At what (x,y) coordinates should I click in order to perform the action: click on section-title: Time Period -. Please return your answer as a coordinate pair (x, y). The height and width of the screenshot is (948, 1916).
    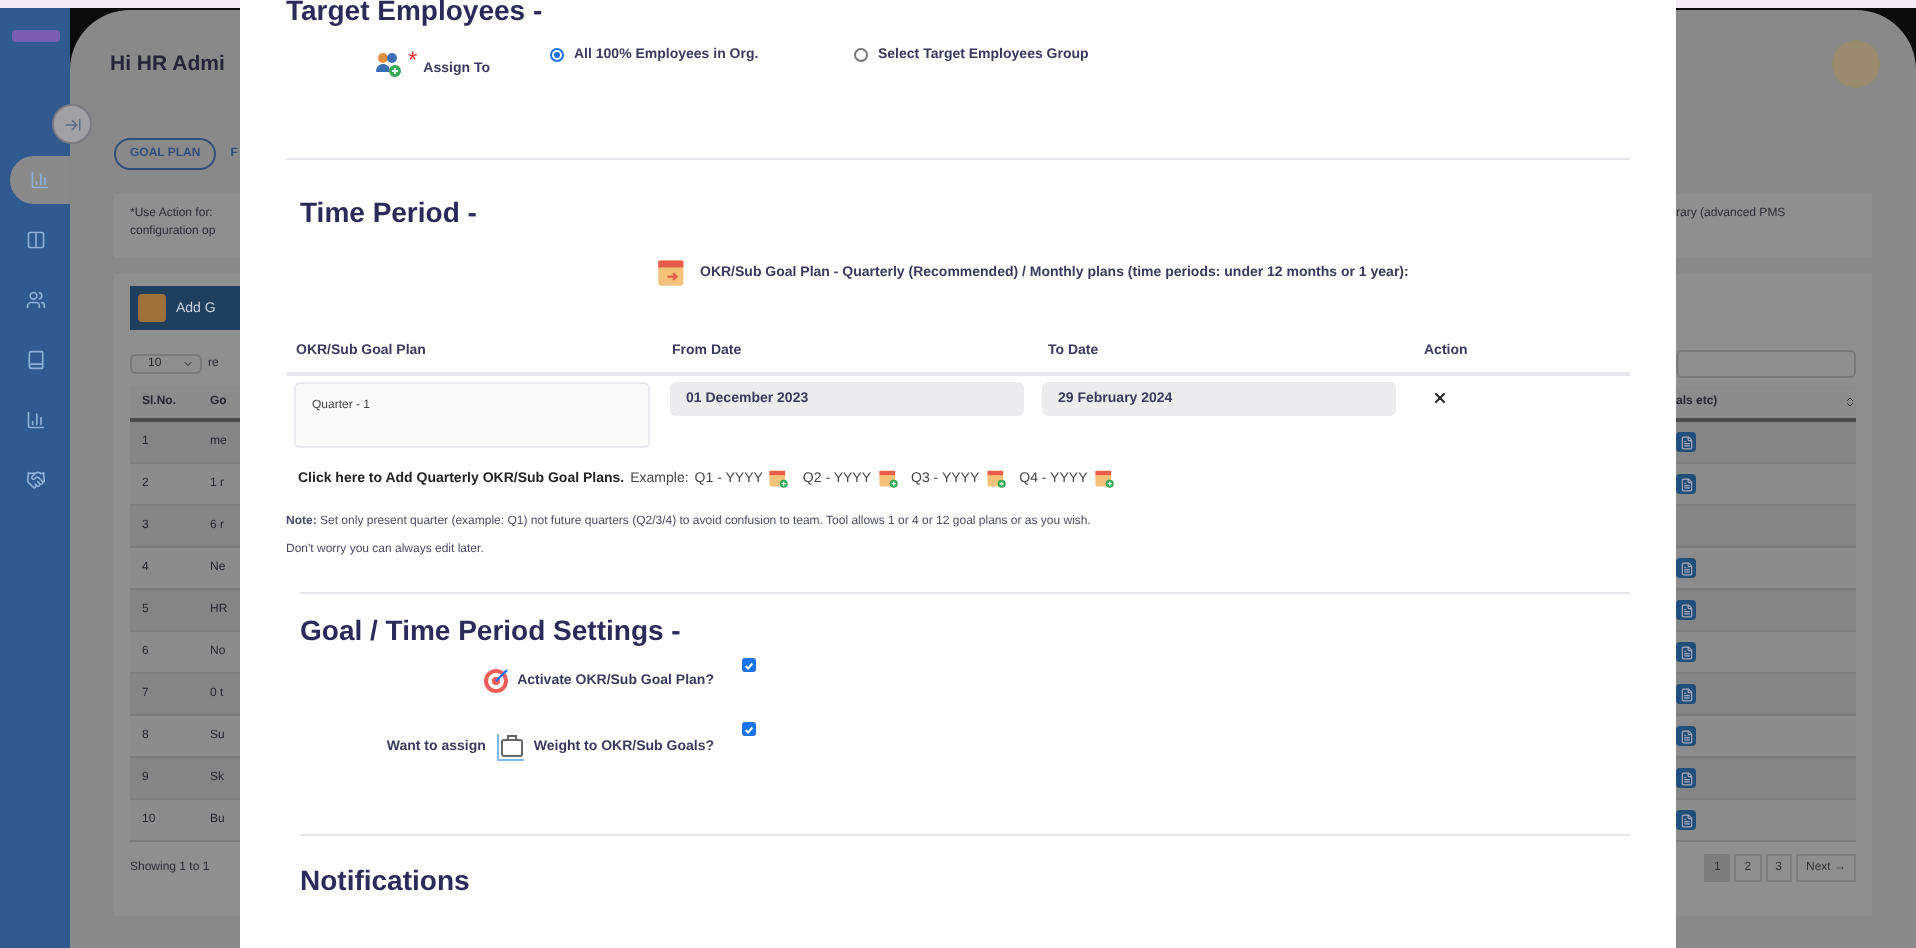
    Looking at the image, I should click on (388, 212).